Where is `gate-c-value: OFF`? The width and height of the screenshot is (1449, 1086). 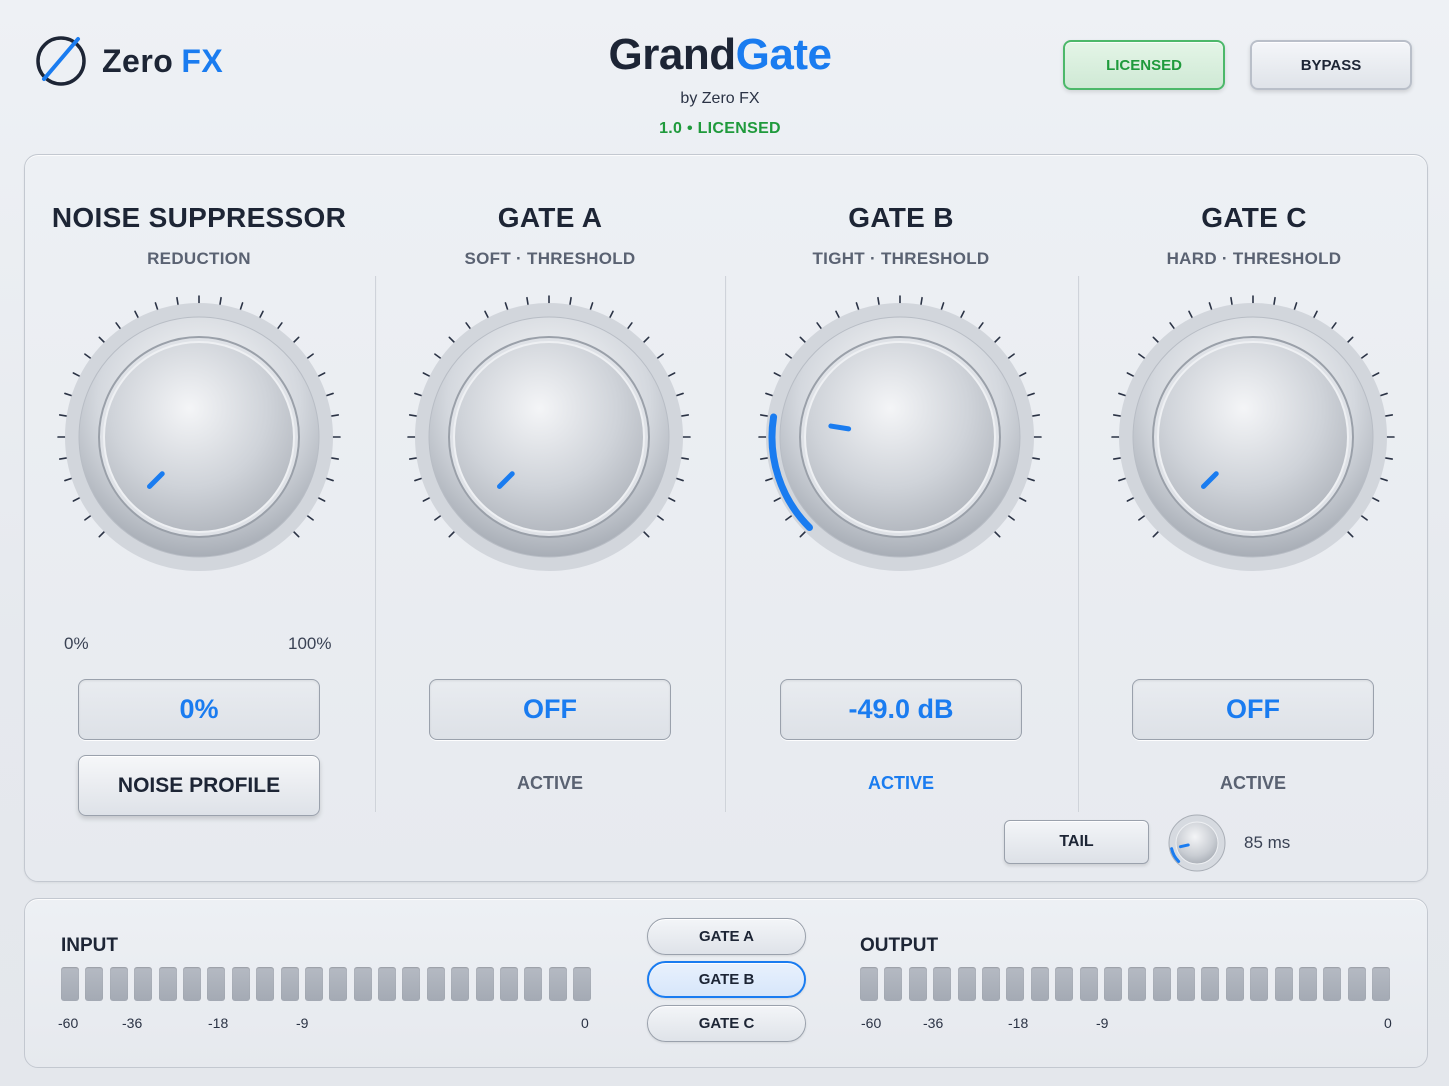 gate-c-value: OFF is located at coordinates (1253, 709).